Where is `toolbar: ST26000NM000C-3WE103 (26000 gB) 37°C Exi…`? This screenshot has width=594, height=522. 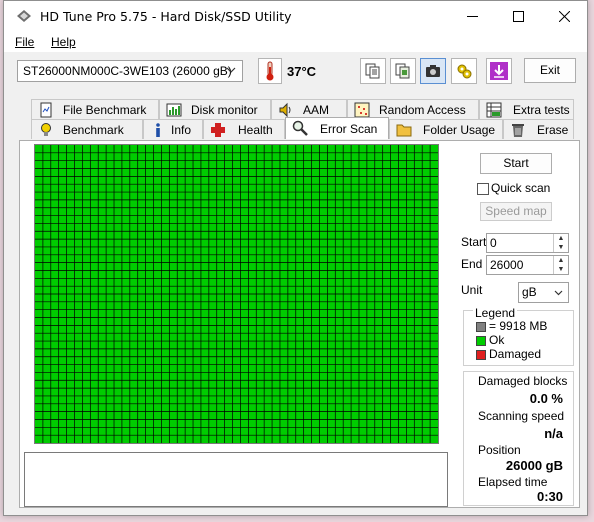 toolbar: ST26000NM000C-3WE103 (26000 gB) 37°C Exi… is located at coordinates (295, 72).